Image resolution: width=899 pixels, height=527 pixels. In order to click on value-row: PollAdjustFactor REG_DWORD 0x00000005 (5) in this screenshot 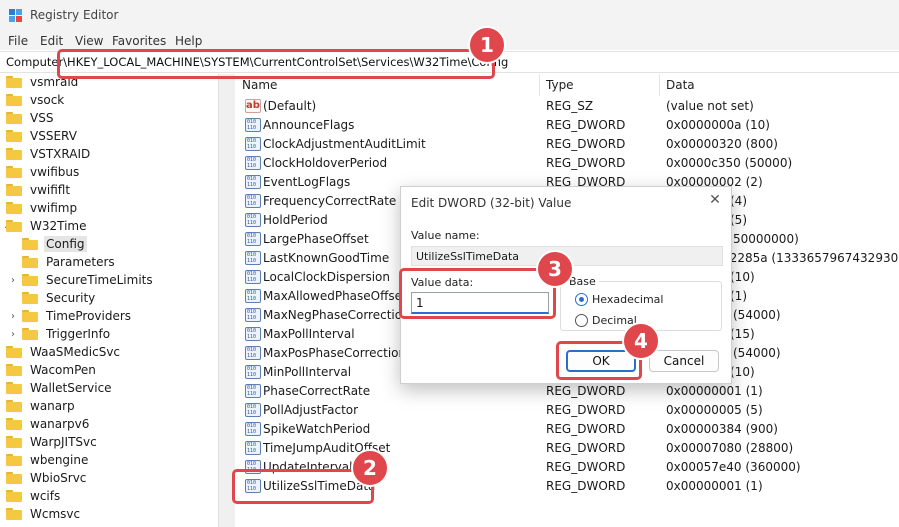, I will do `click(567, 410)`.